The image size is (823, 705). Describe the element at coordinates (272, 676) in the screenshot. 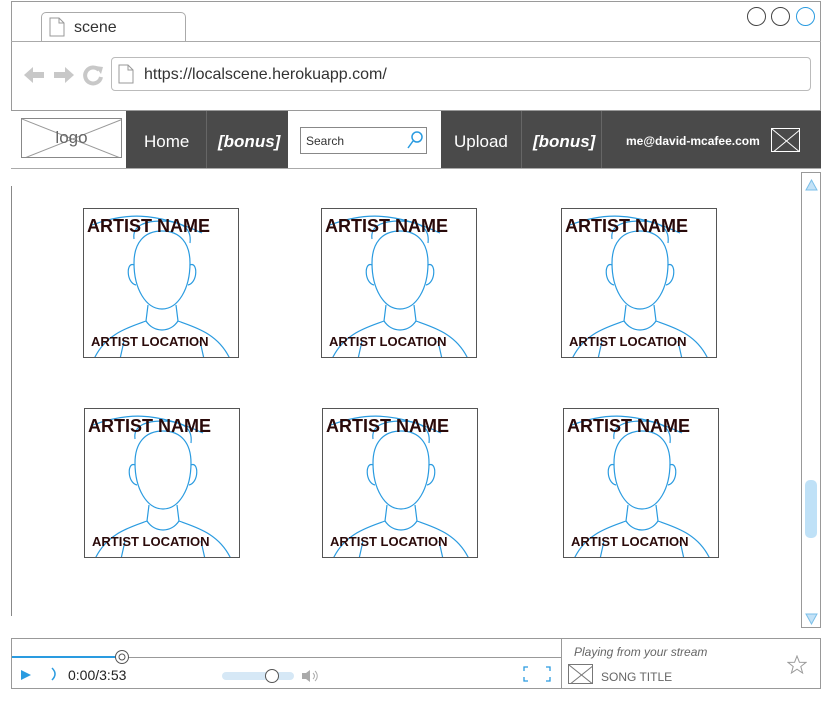

I see `volume-handle` at that location.